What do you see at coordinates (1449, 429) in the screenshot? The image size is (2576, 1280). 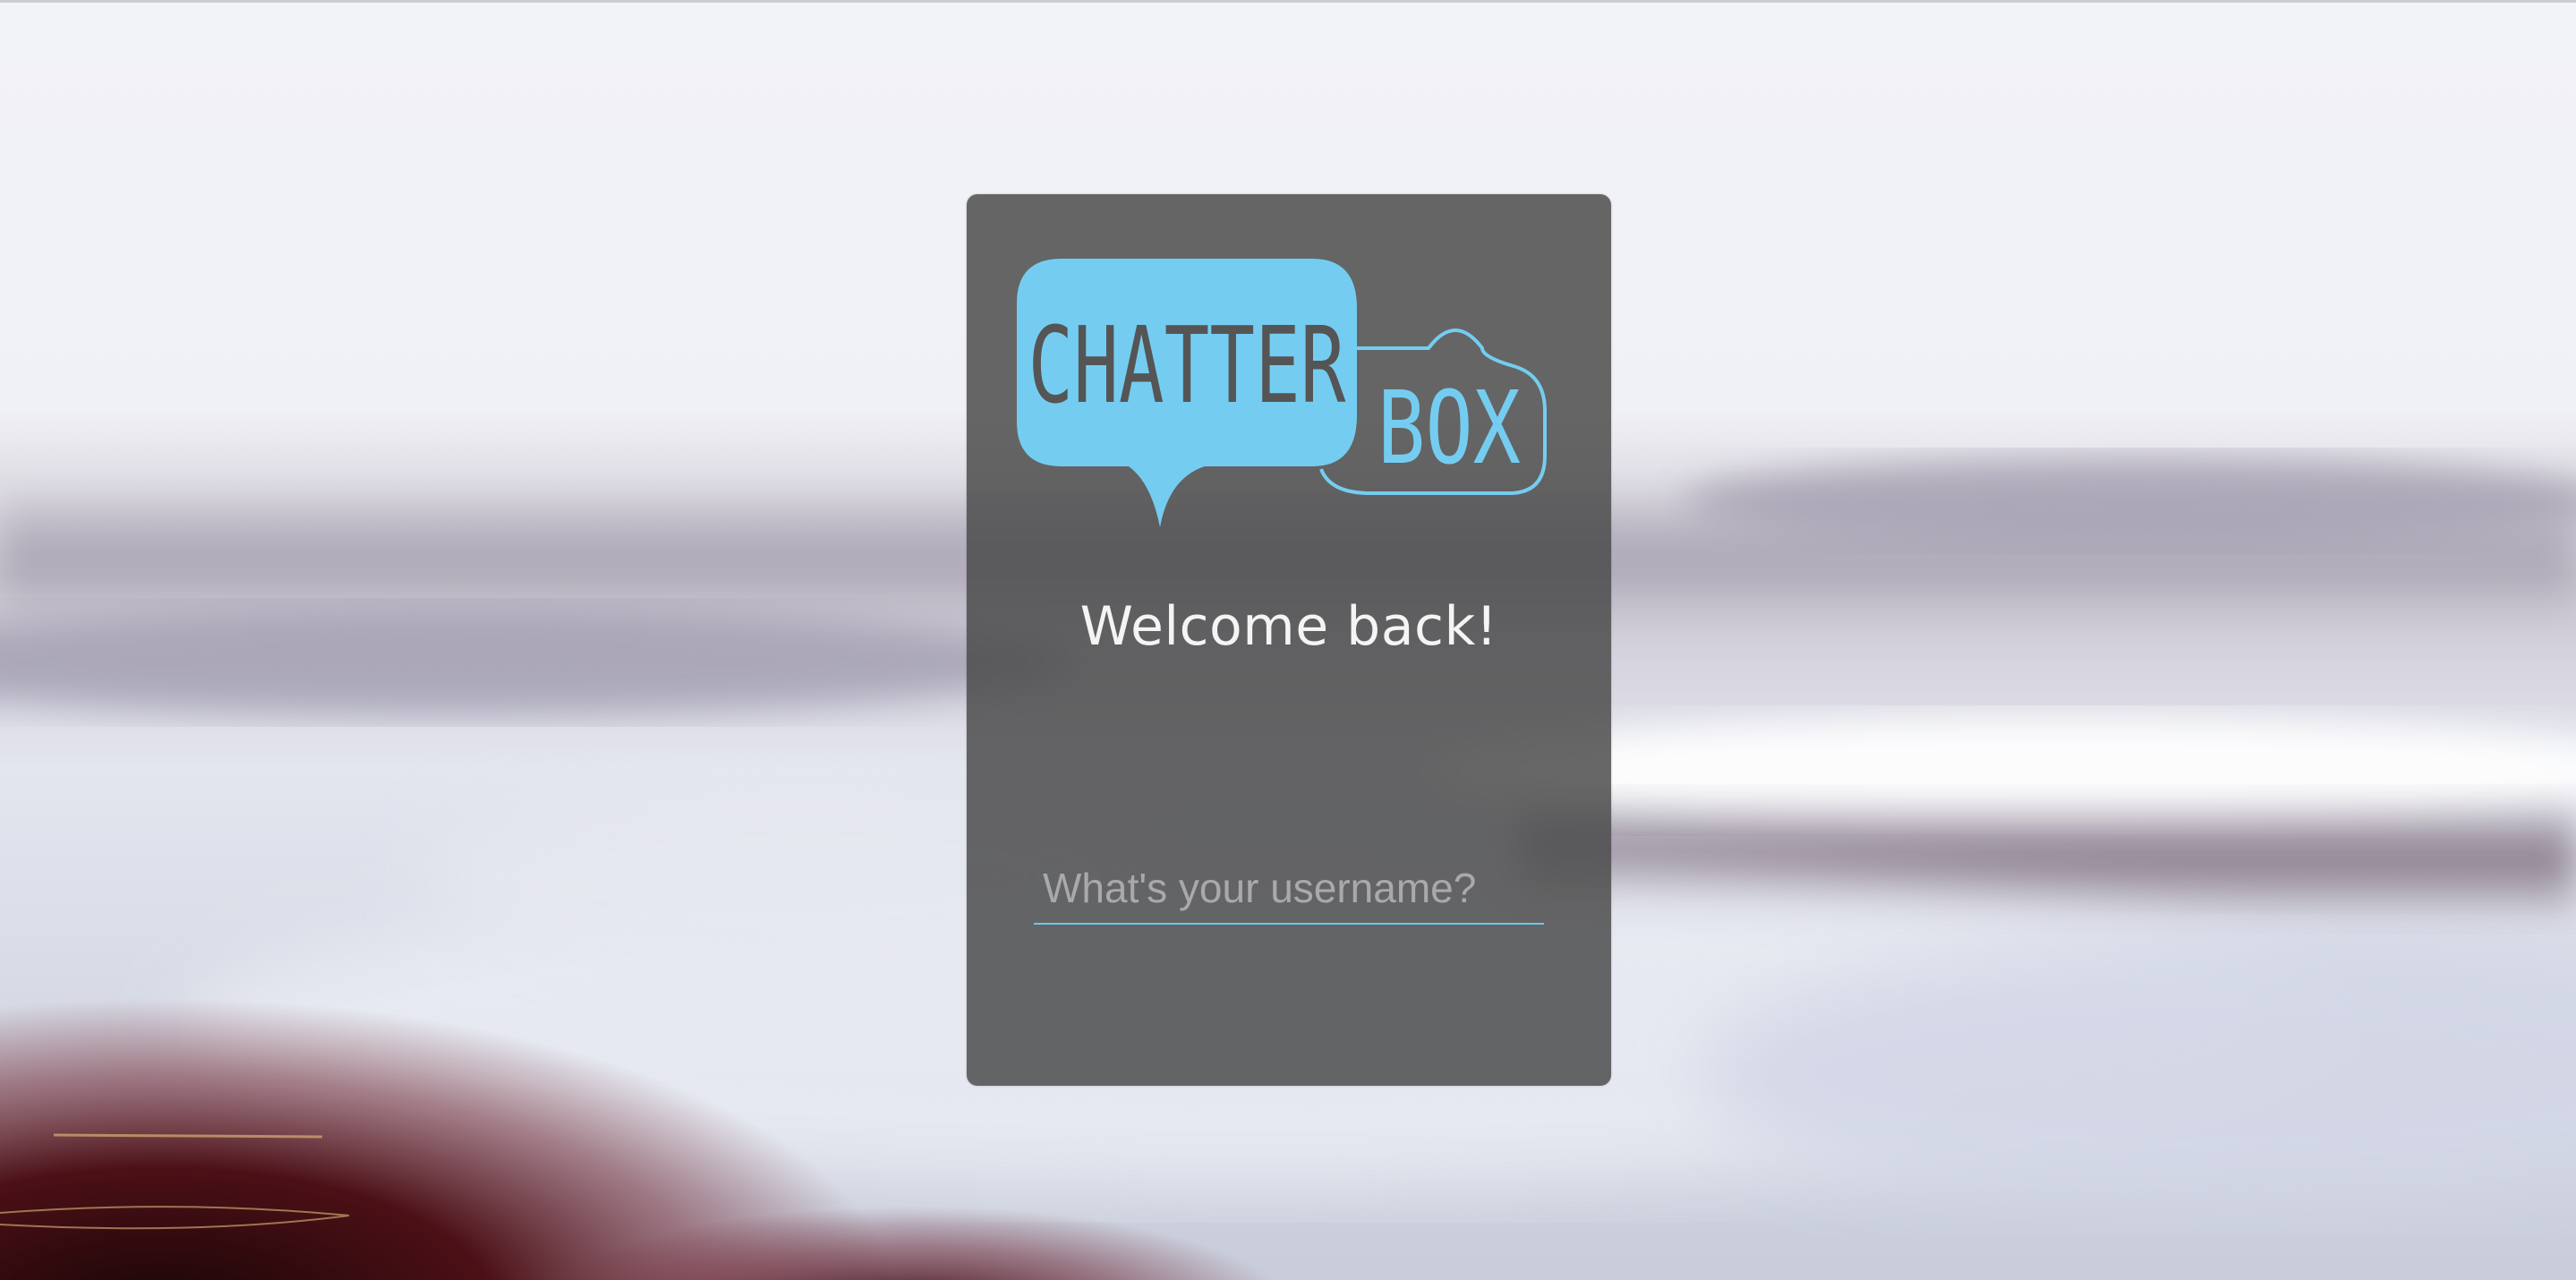 I see `logo-word-box: BOX` at bounding box center [1449, 429].